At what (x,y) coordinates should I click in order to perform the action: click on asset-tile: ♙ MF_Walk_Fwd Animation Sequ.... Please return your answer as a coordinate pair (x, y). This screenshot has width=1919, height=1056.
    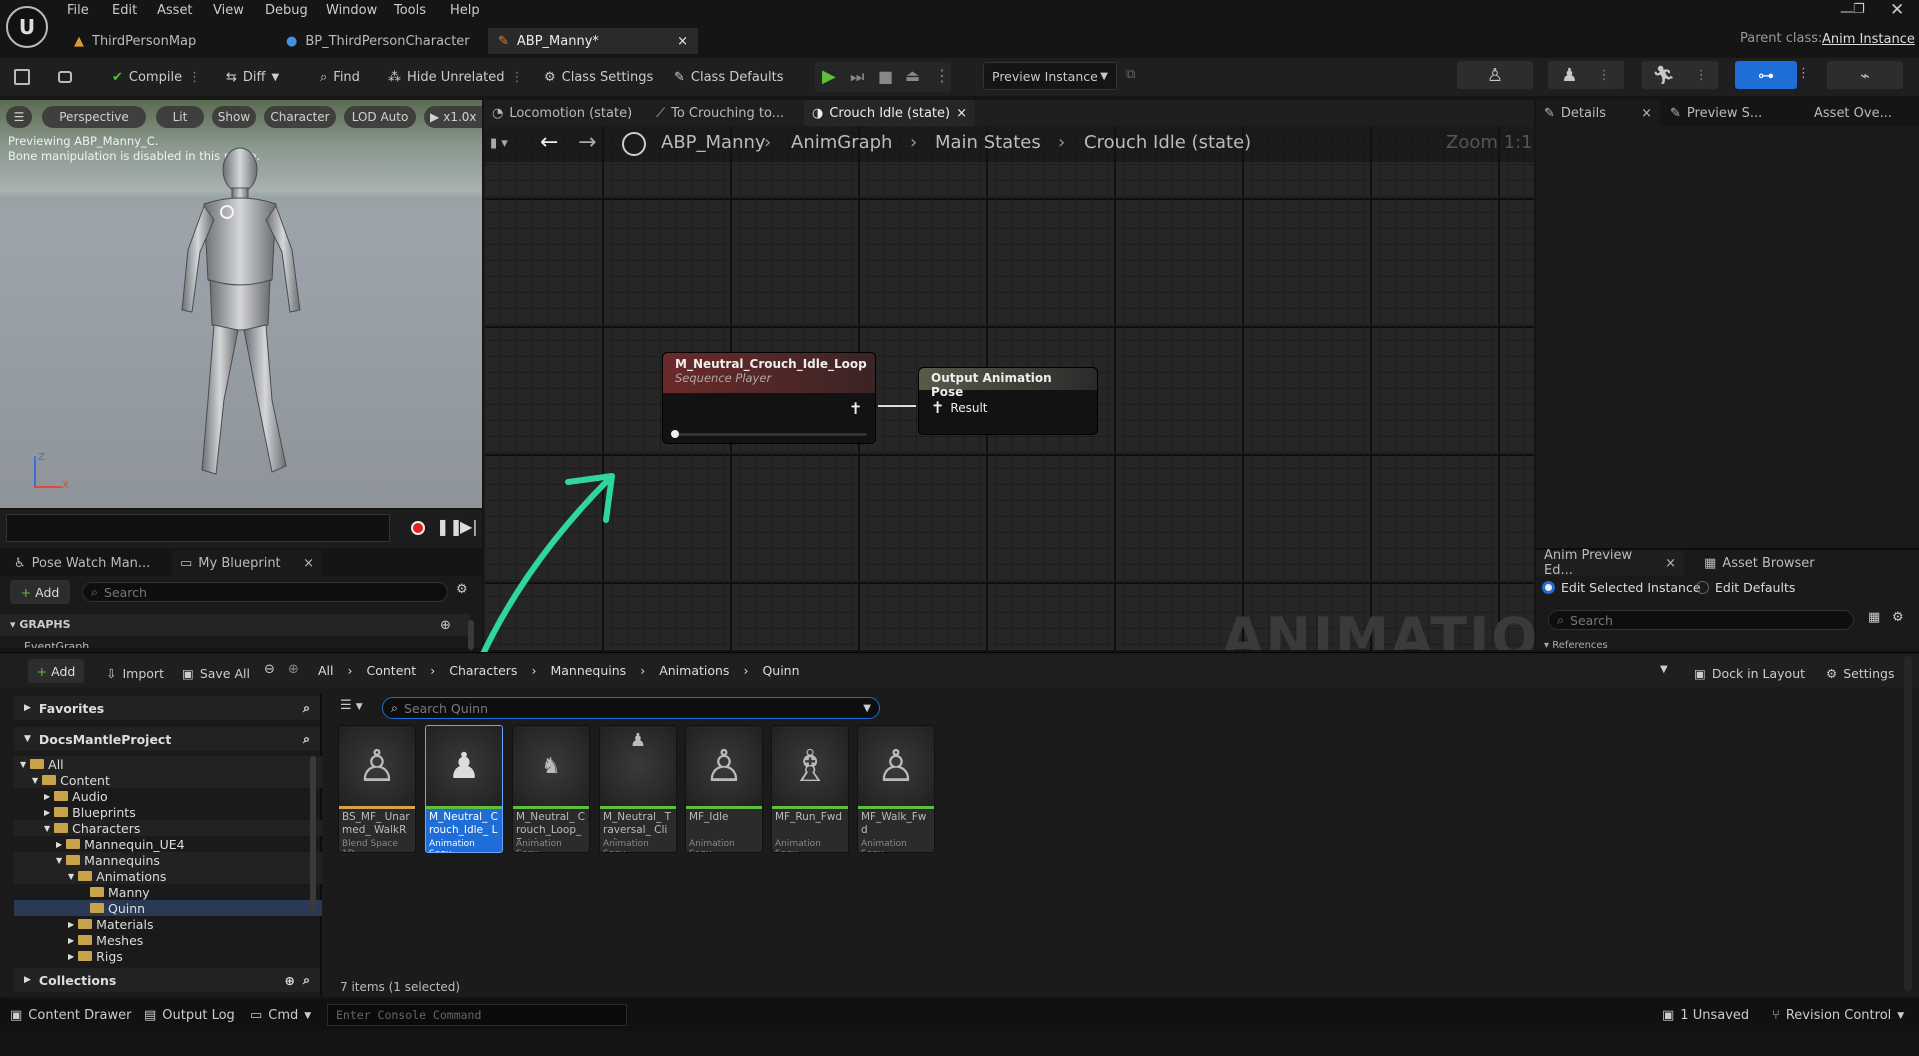
    Looking at the image, I should click on (896, 789).